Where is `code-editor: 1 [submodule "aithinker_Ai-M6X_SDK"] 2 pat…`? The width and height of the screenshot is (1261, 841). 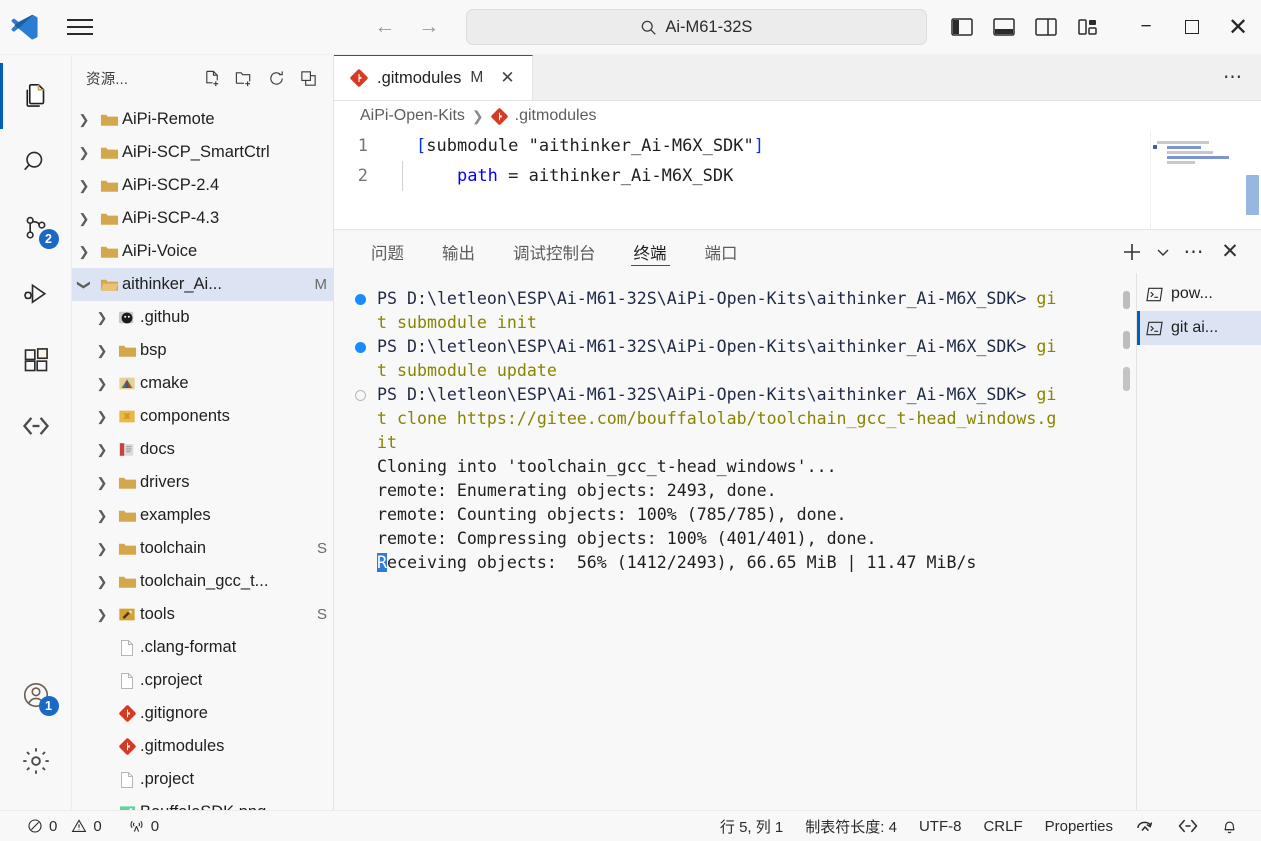 code-editor: 1 [submodule "aithinker_Ai-M6X_SDK"] 2 pat… is located at coordinates (797, 180).